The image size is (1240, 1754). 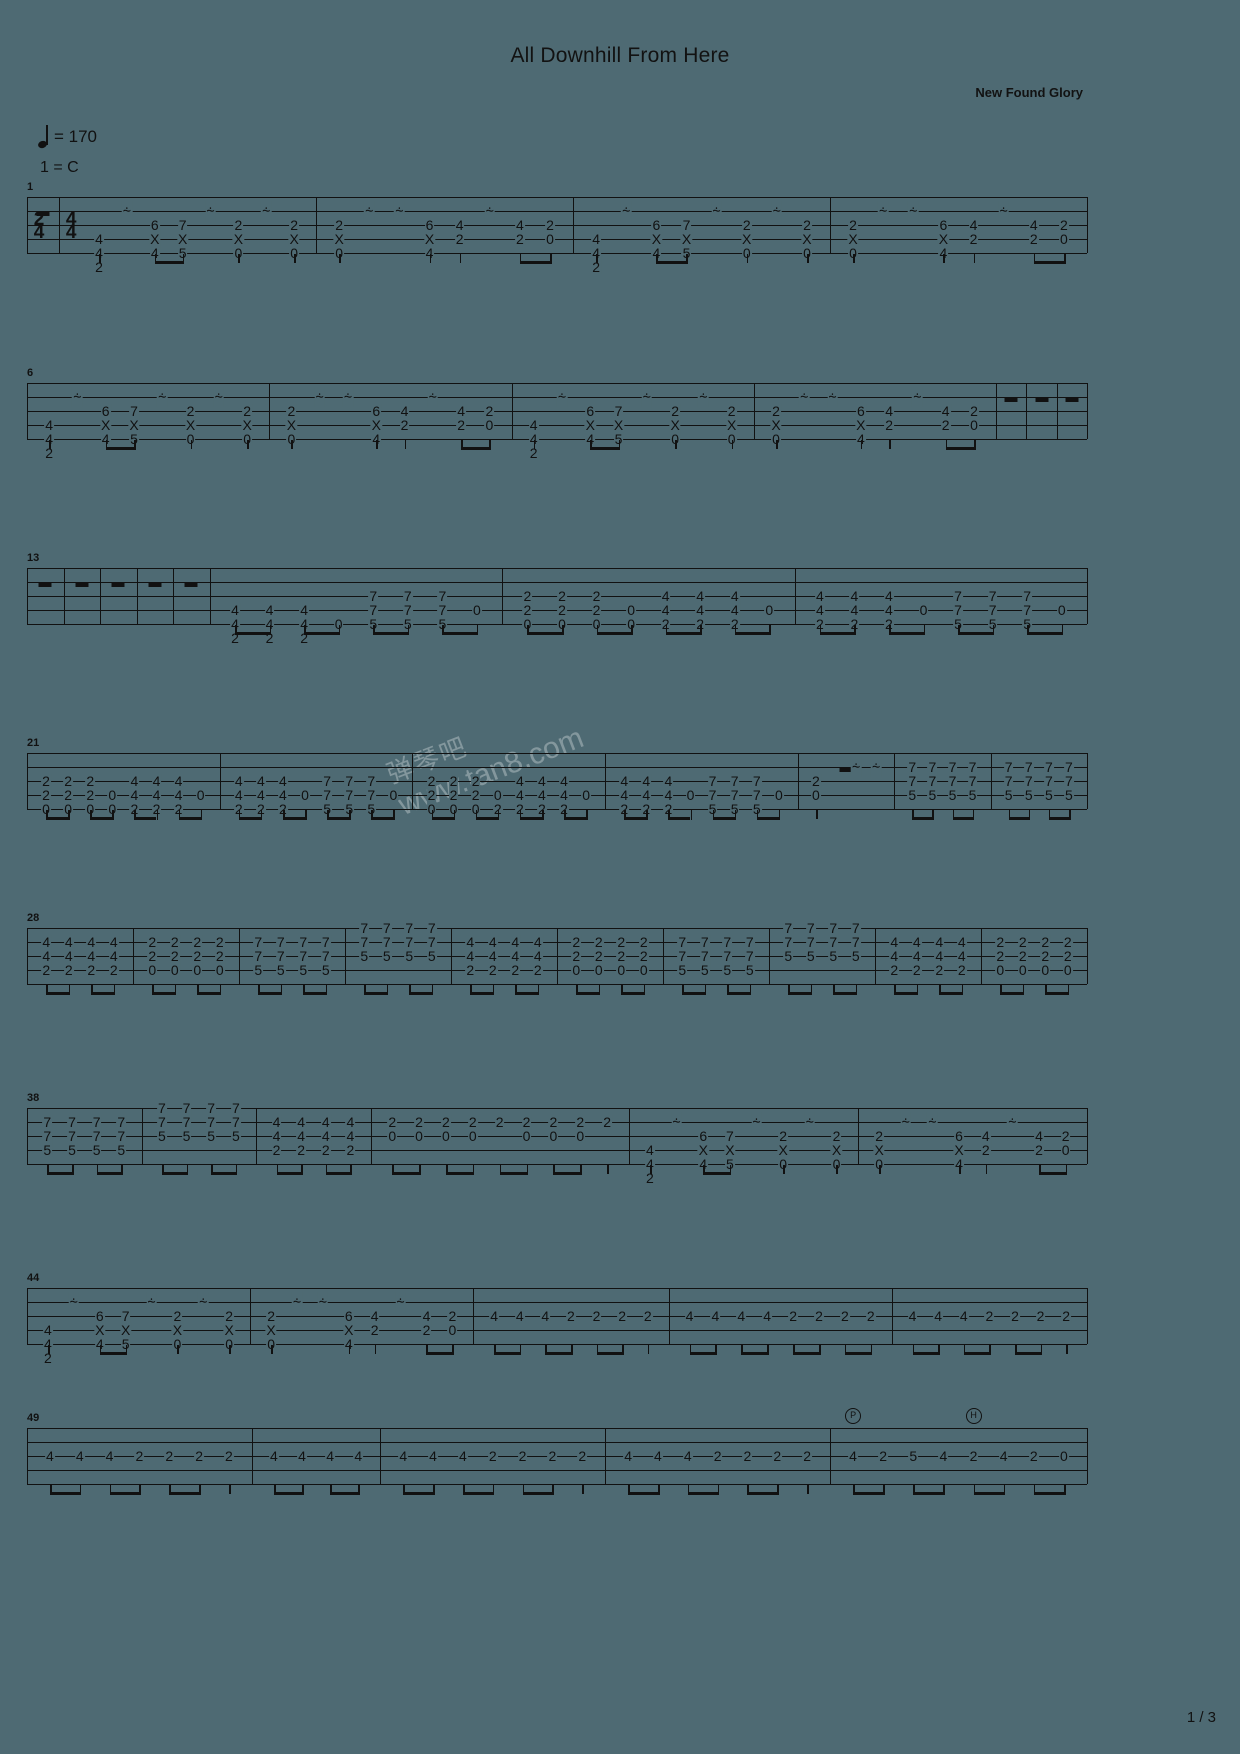 I want to click on measure-number: 13, so click(x=33, y=558).